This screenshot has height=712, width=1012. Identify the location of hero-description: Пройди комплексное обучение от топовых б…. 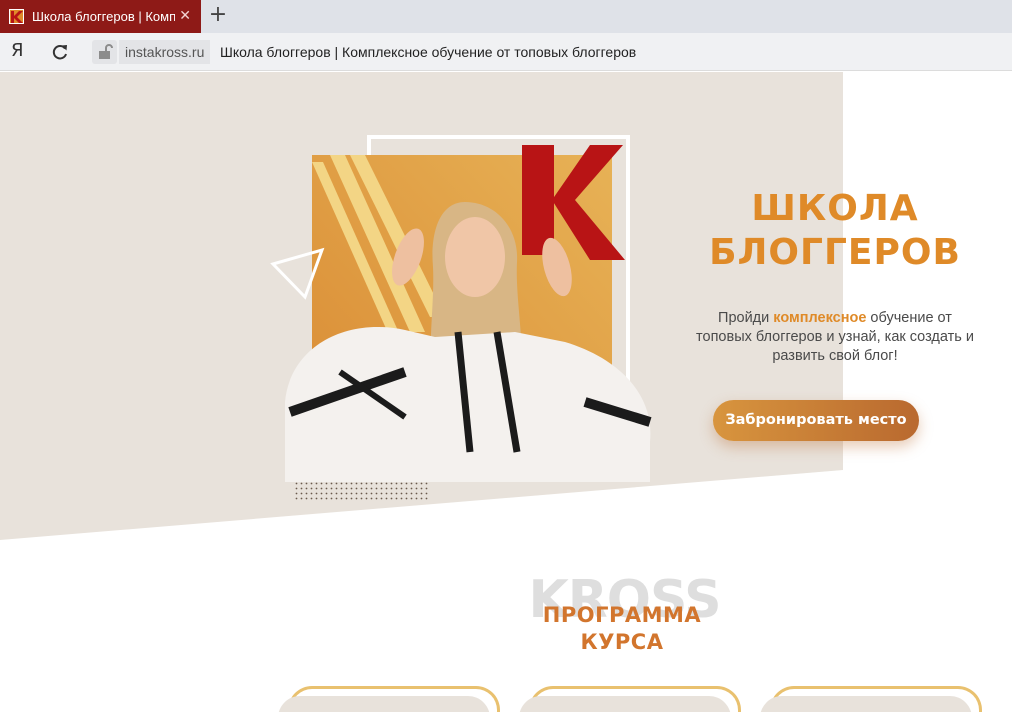
(835, 337).